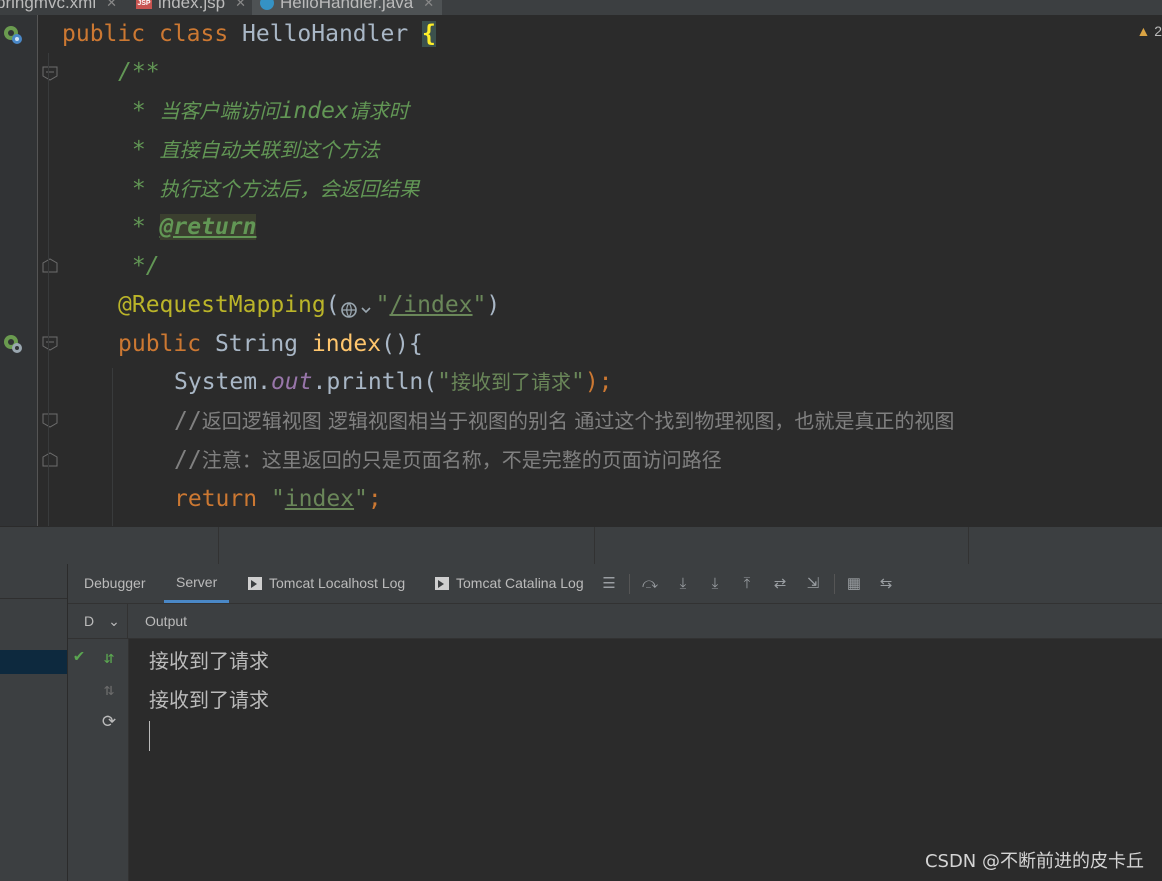 The height and width of the screenshot is (881, 1162). I want to click on spring-bean-icon, so click(13, 35).